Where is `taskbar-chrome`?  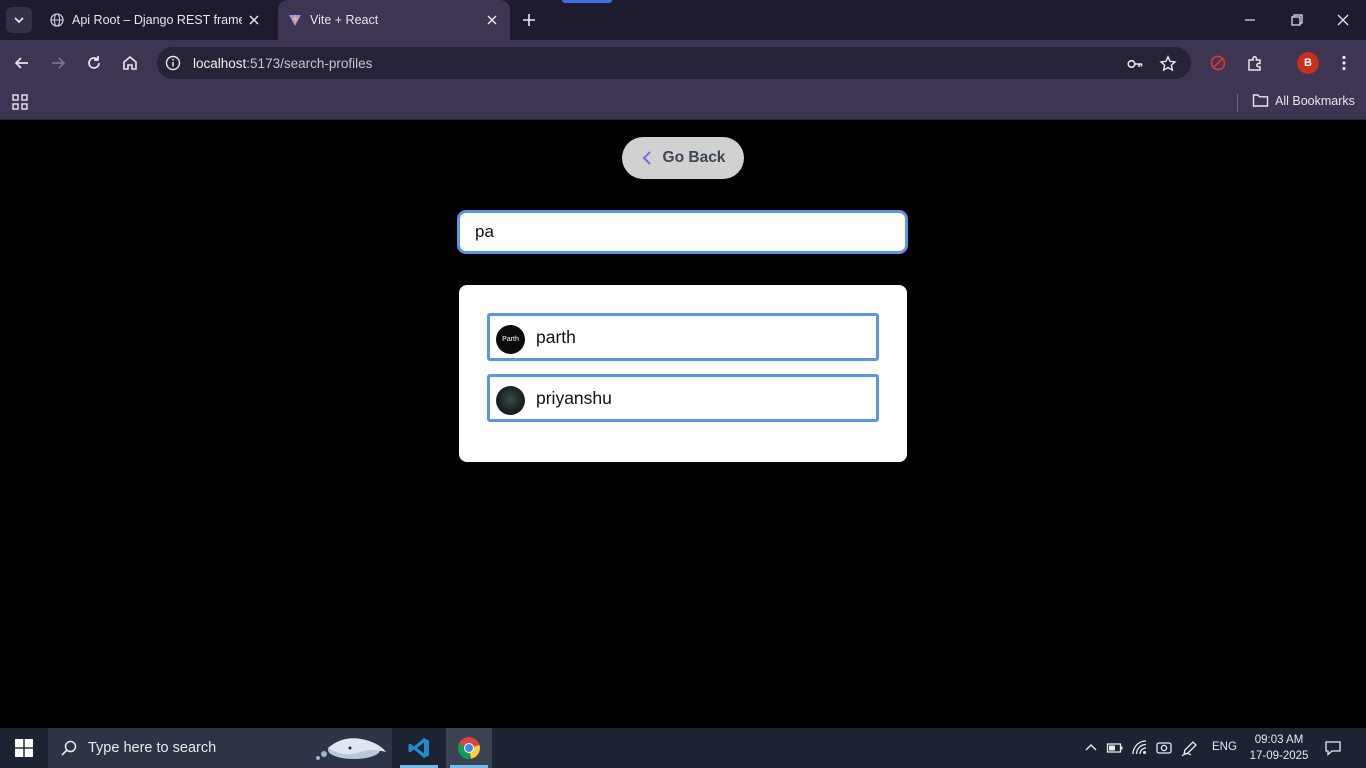 taskbar-chrome is located at coordinates (469, 748).